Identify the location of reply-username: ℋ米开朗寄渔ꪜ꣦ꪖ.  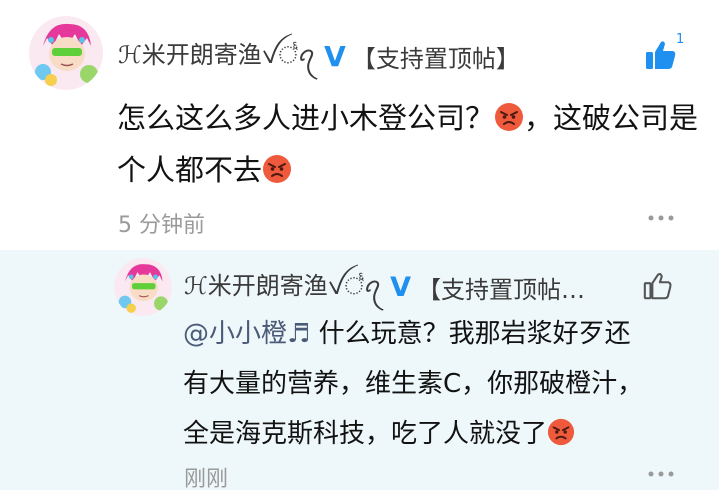
(283, 287).